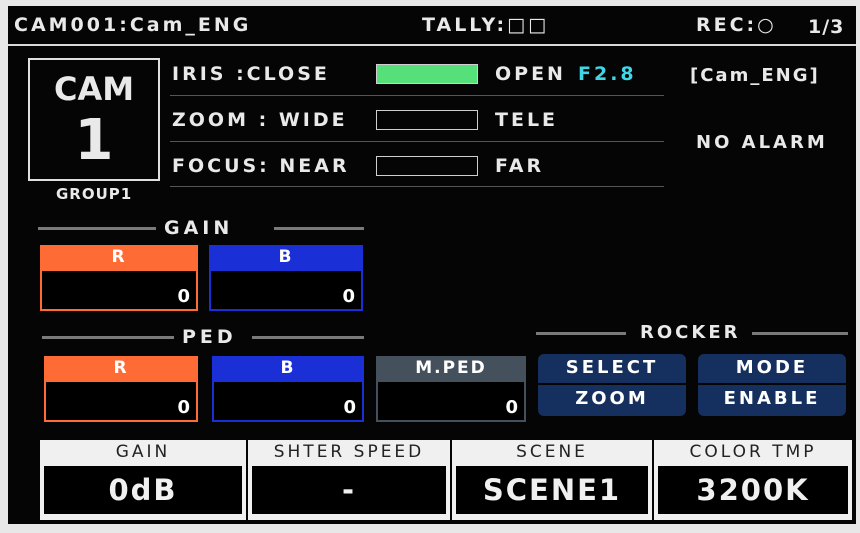 The image size is (860, 533). Describe the element at coordinates (612, 398) in the screenshot. I see `rocker-select-value: ZOOM` at that location.